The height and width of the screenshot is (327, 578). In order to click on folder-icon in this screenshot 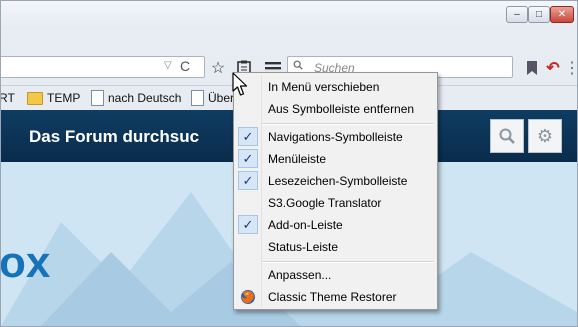, I will do `click(35, 98)`.